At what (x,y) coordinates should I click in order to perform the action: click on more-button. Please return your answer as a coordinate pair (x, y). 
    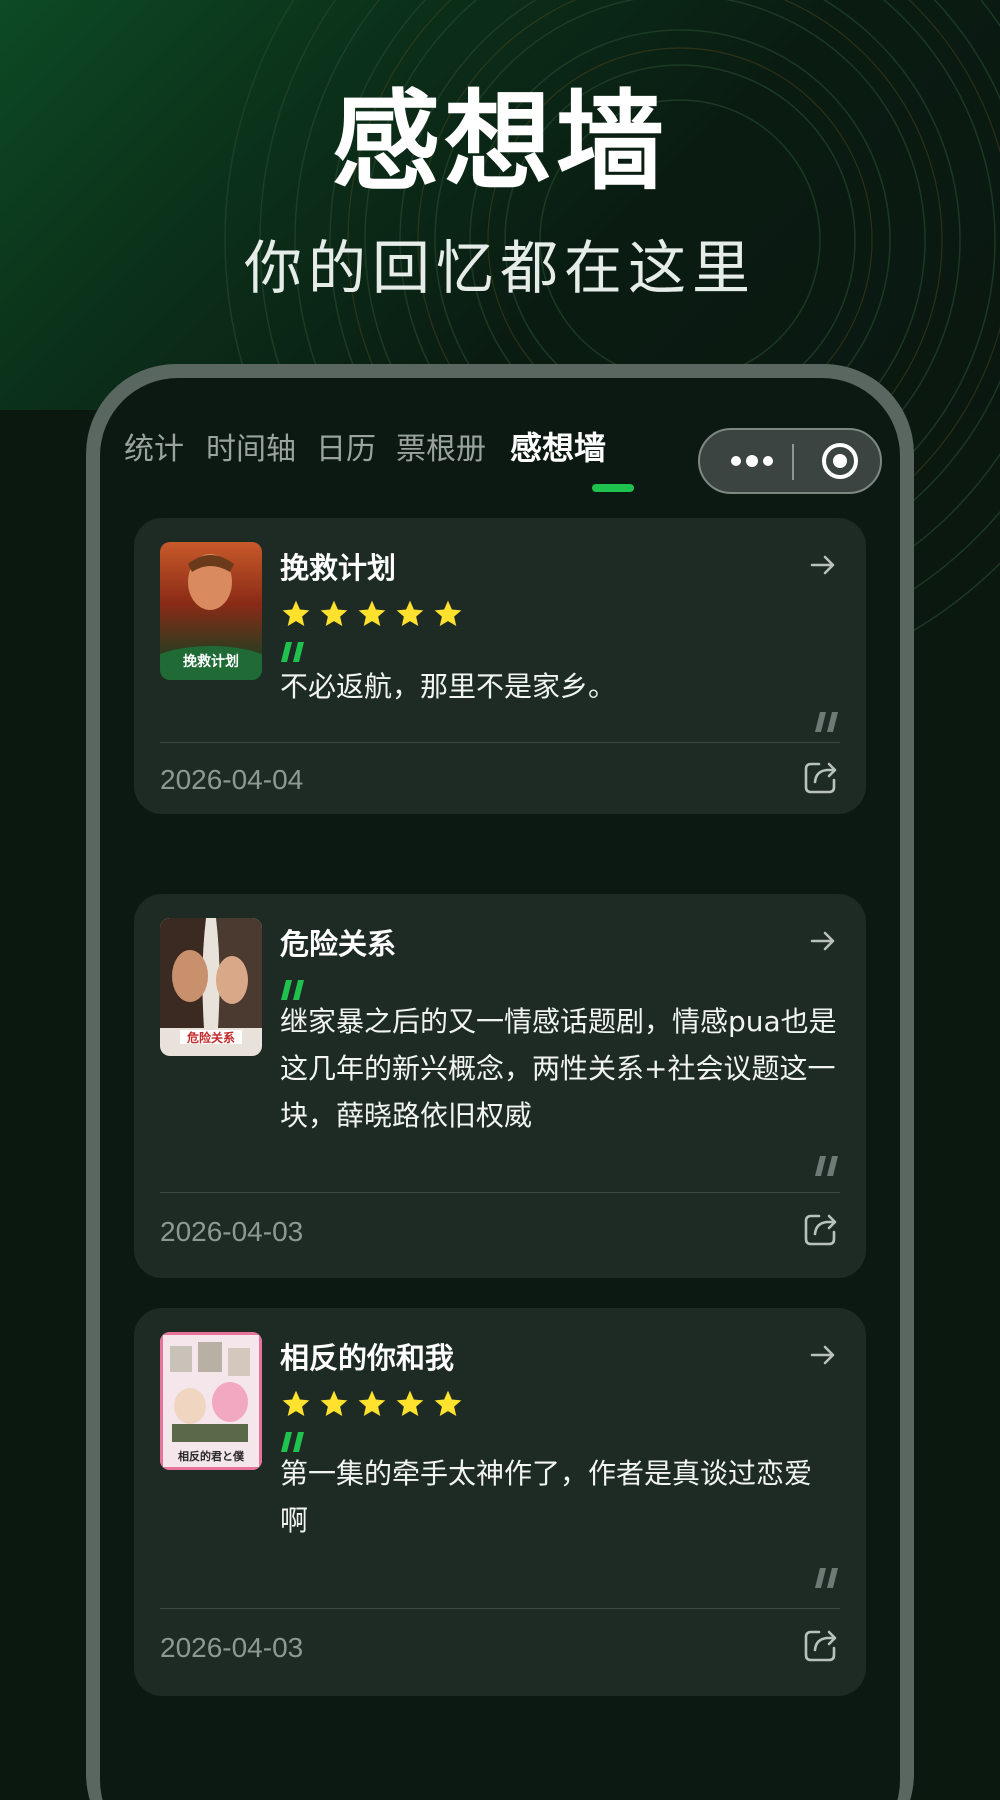
    Looking at the image, I should click on (752, 461).